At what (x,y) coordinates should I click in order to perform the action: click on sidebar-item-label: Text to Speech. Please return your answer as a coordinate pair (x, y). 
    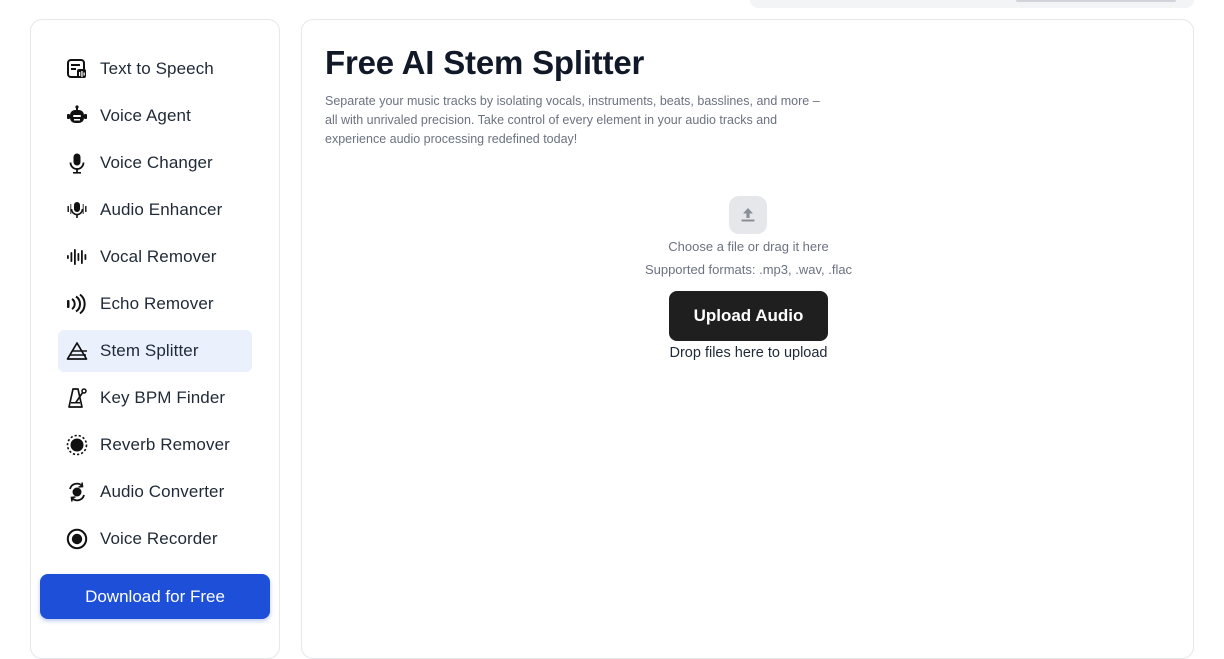
    Looking at the image, I should click on (157, 68).